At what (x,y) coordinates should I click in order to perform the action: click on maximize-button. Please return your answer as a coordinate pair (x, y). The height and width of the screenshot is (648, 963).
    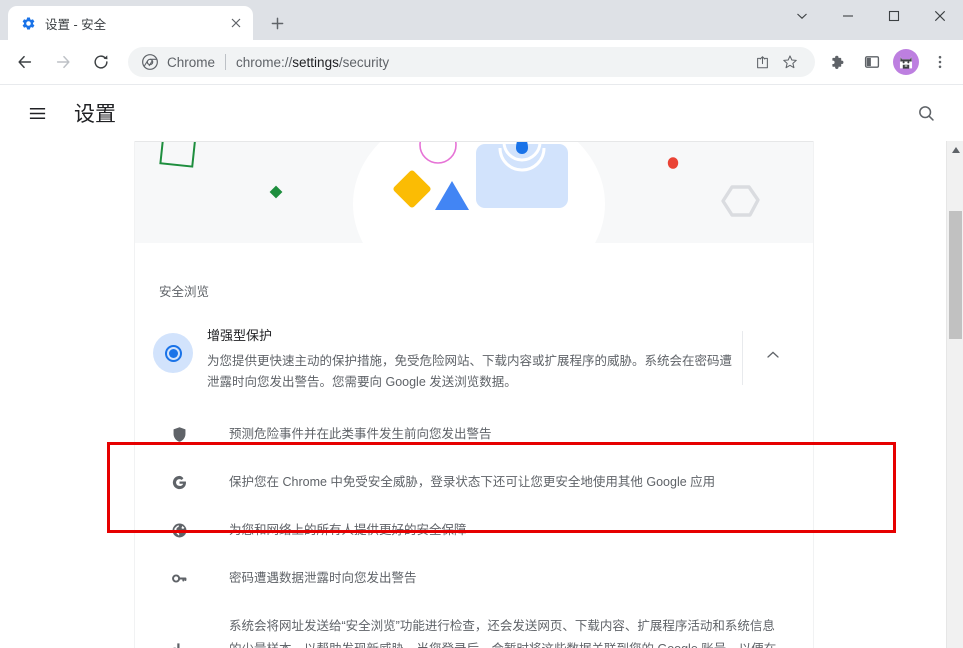
    Looking at the image, I should click on (894, 16).